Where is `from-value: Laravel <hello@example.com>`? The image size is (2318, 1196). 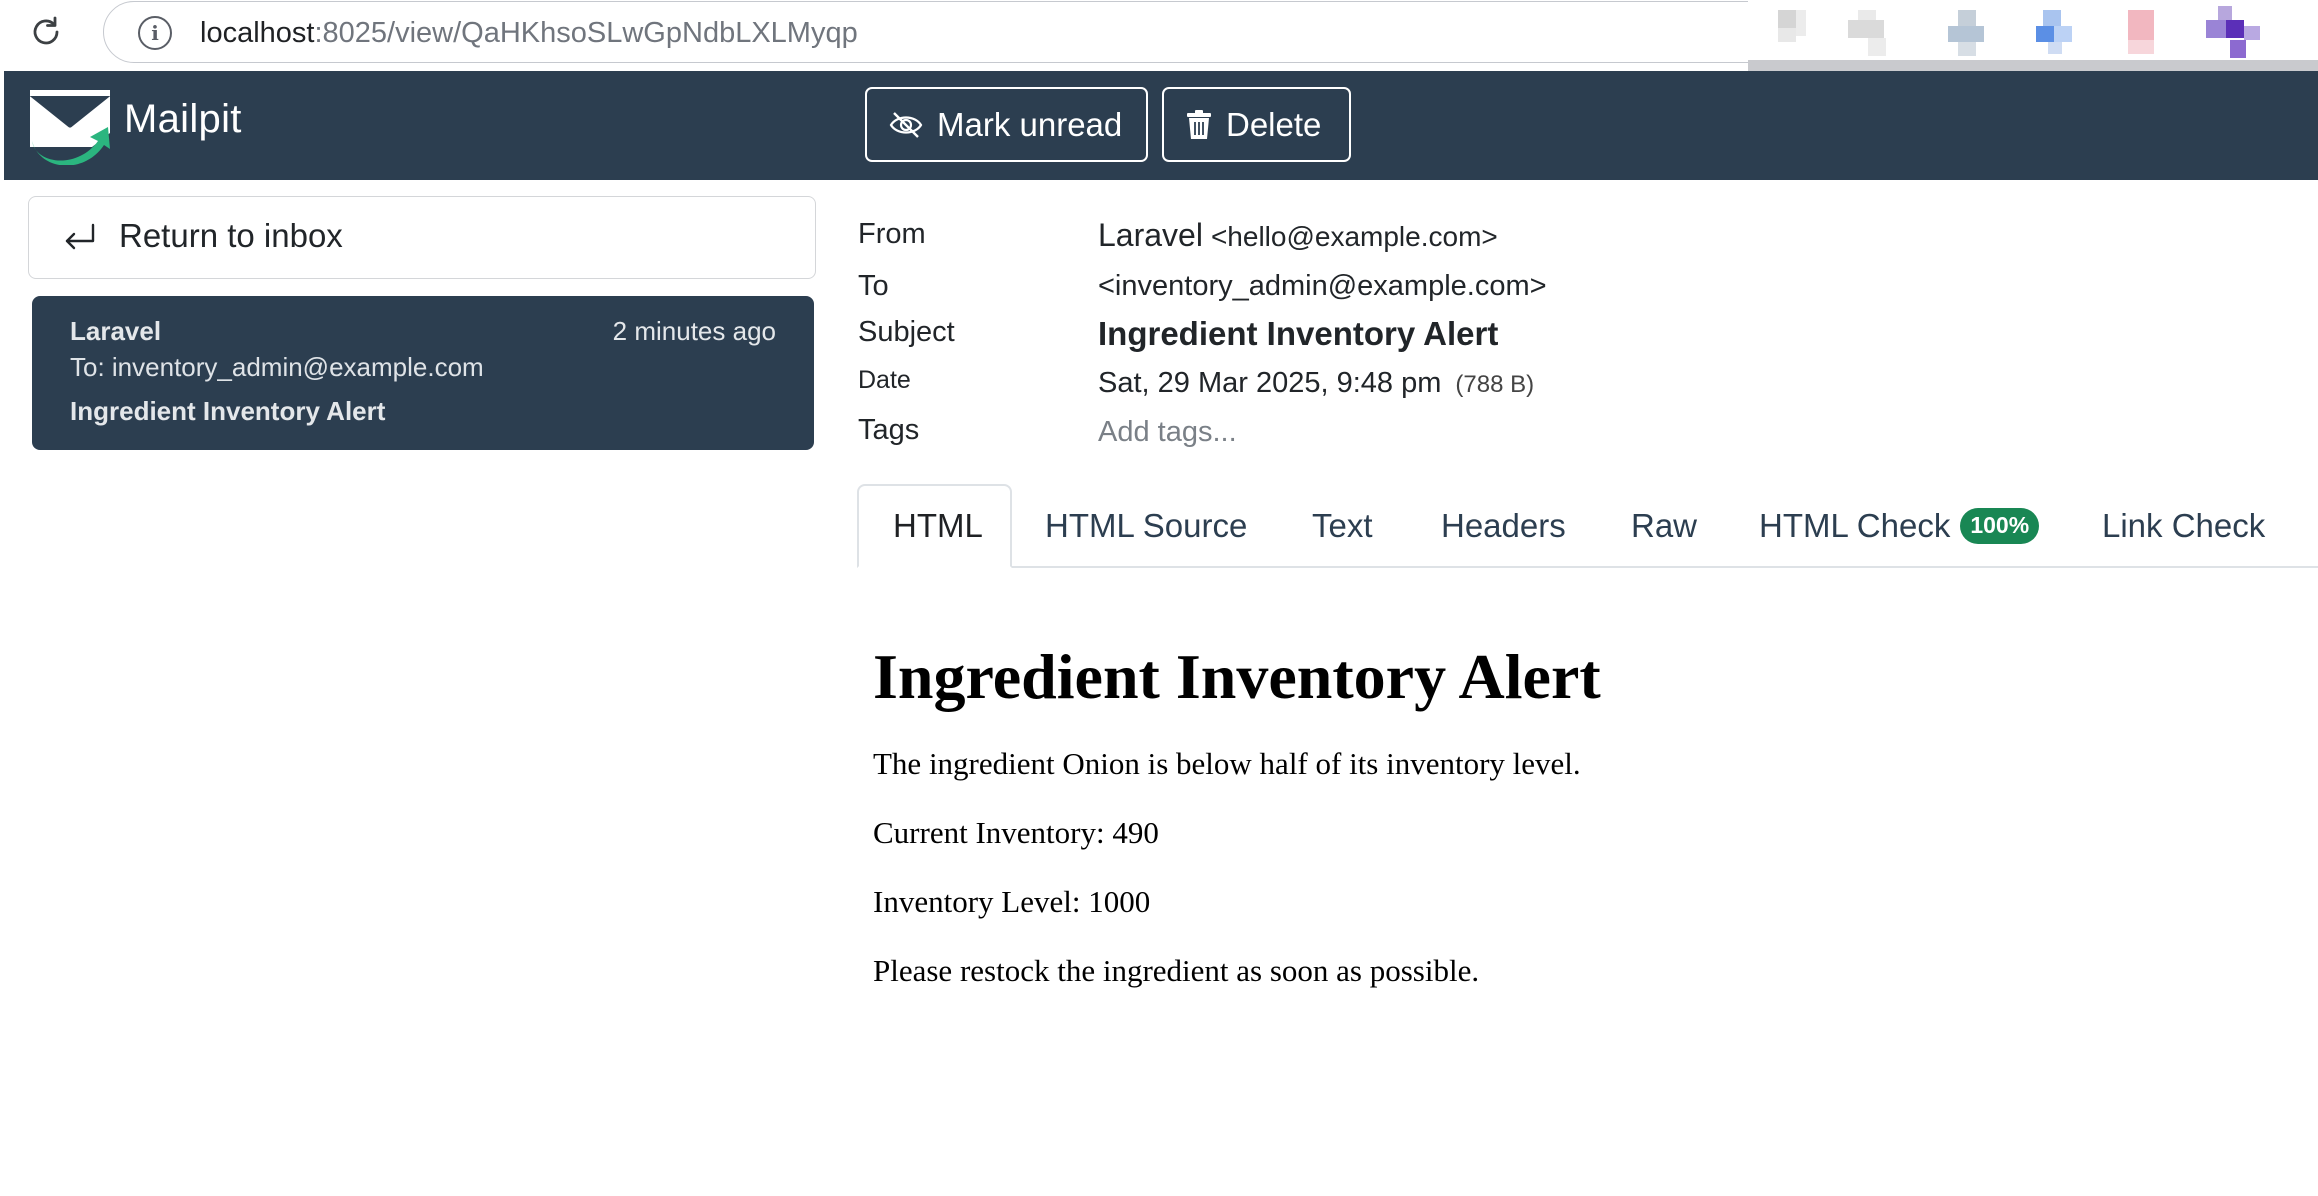
from-value: Laravel <hello@example.com> is located at coordinates (1298, 235).